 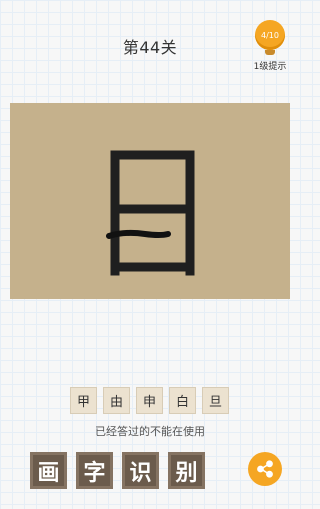 I want to click on drawn-character, so click(x=150, y=213).